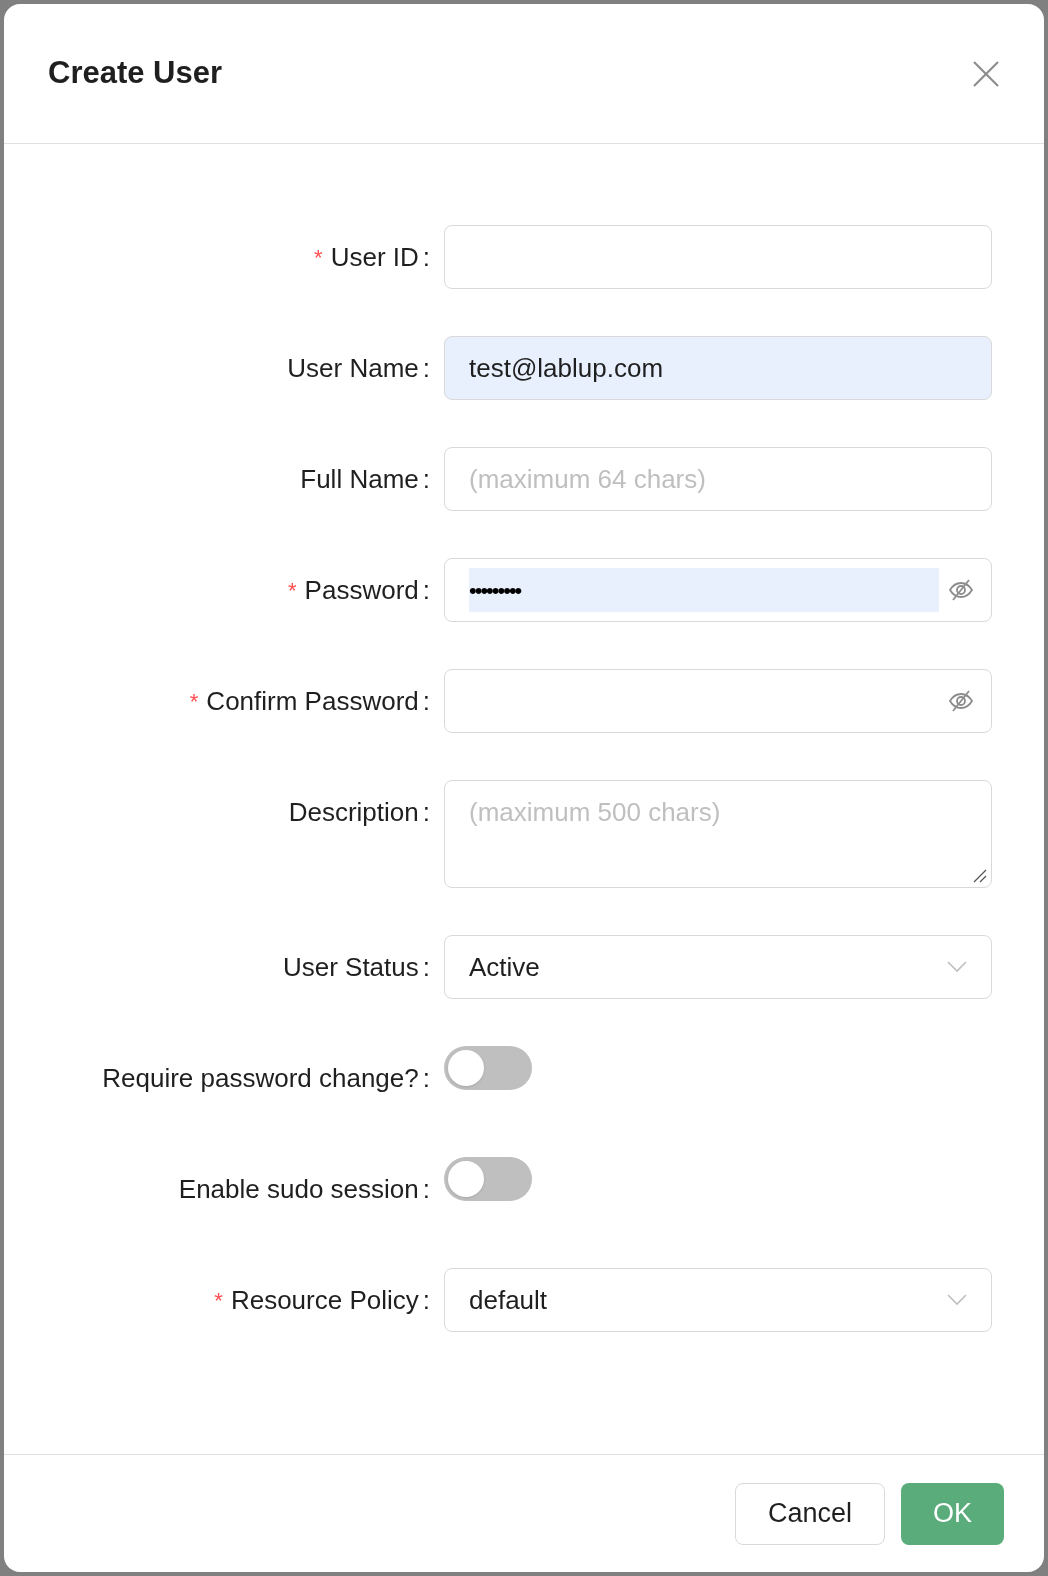  I want to click on password-field, so click(718, 701).